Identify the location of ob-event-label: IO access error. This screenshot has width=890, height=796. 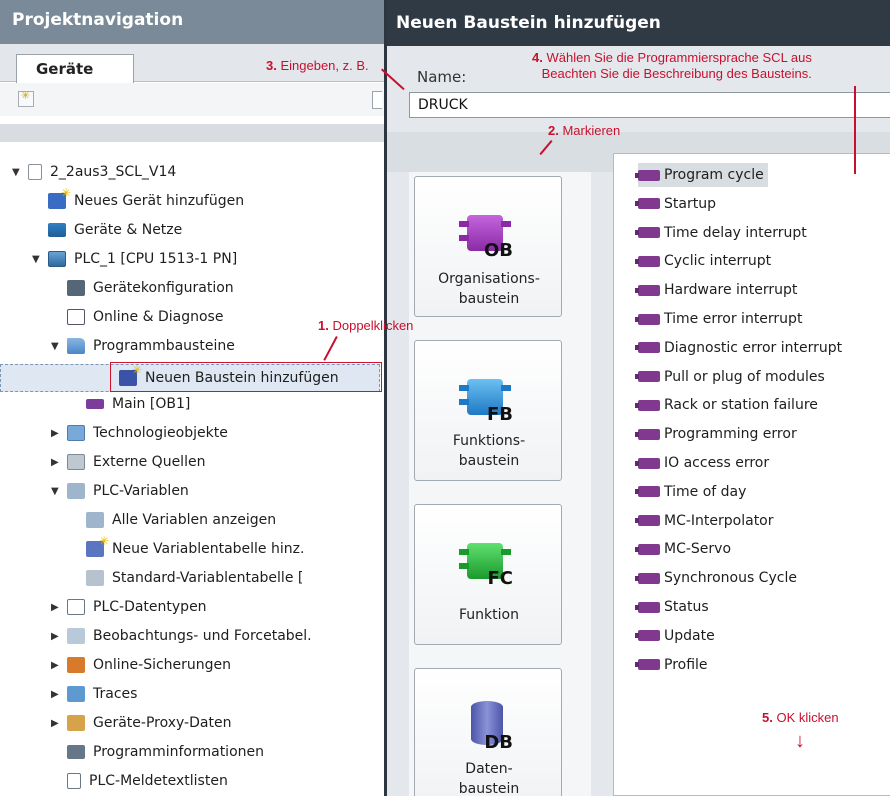
(717, 463).